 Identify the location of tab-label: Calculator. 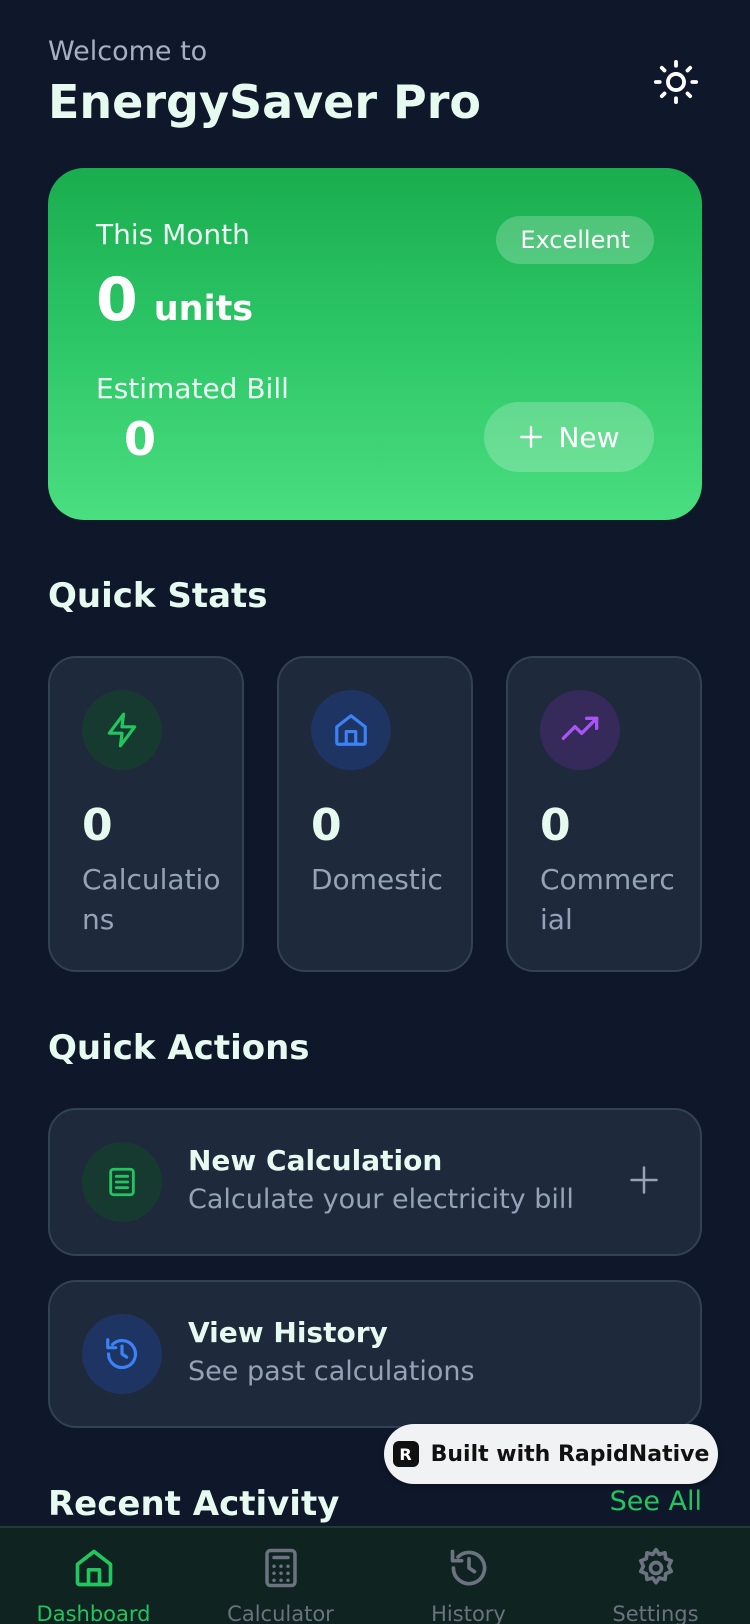
(280, 1613).